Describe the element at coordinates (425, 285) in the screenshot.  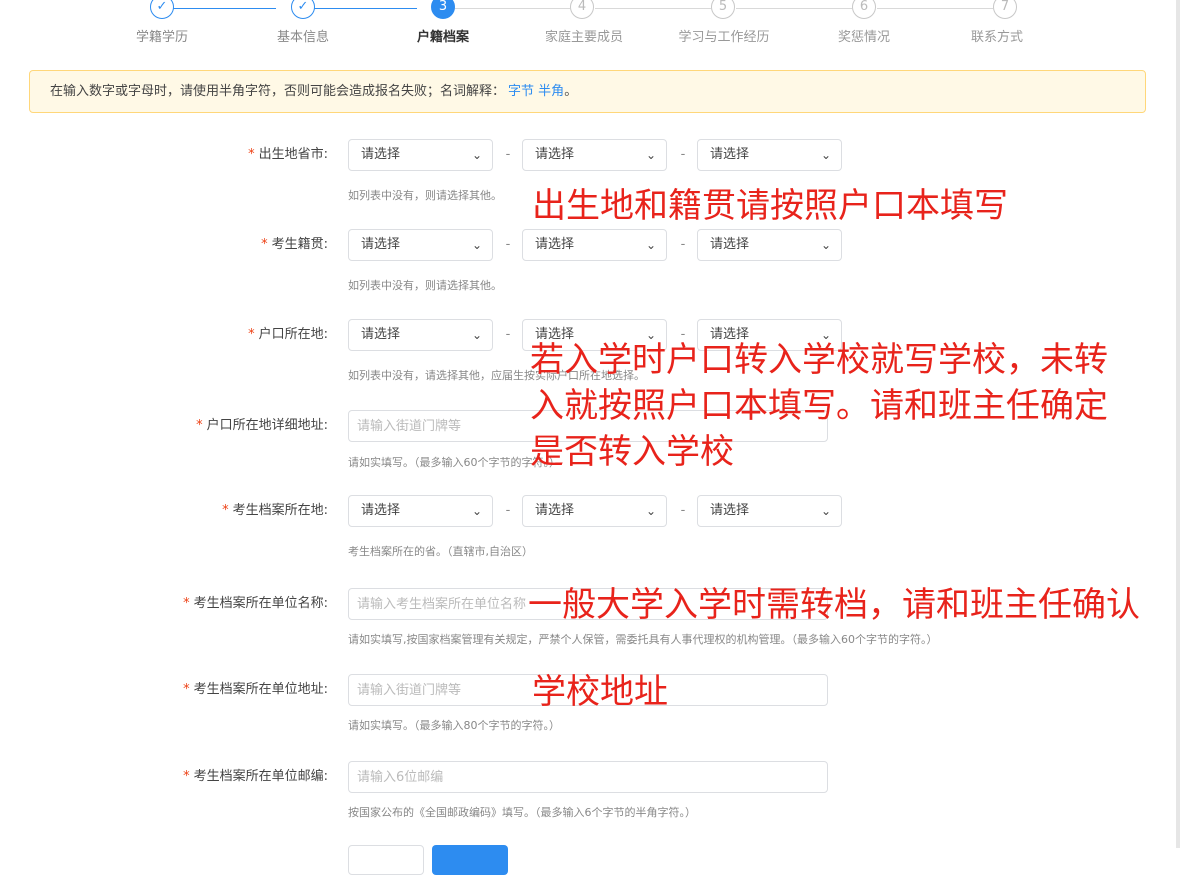
I see `native-place-hint: 如列表中没有，则请选择其他。` at that location.